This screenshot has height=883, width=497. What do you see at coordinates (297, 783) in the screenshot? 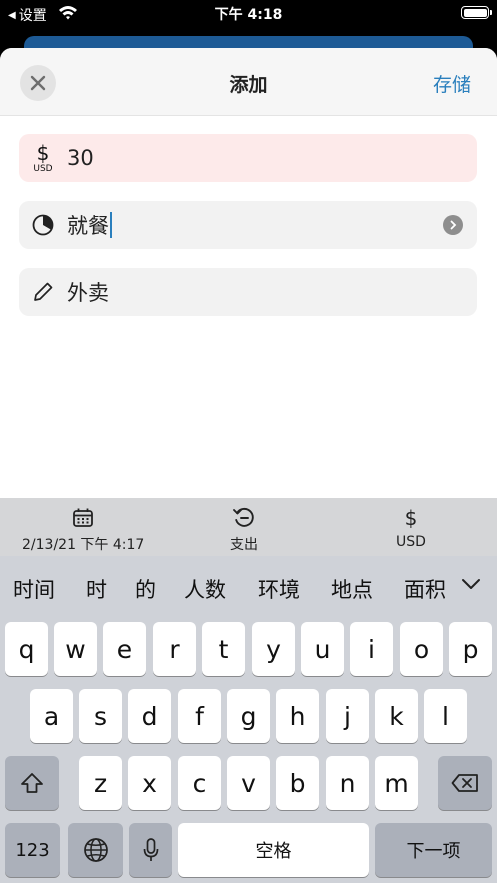
I see `key-b: b` at bounding box center [297, 783].